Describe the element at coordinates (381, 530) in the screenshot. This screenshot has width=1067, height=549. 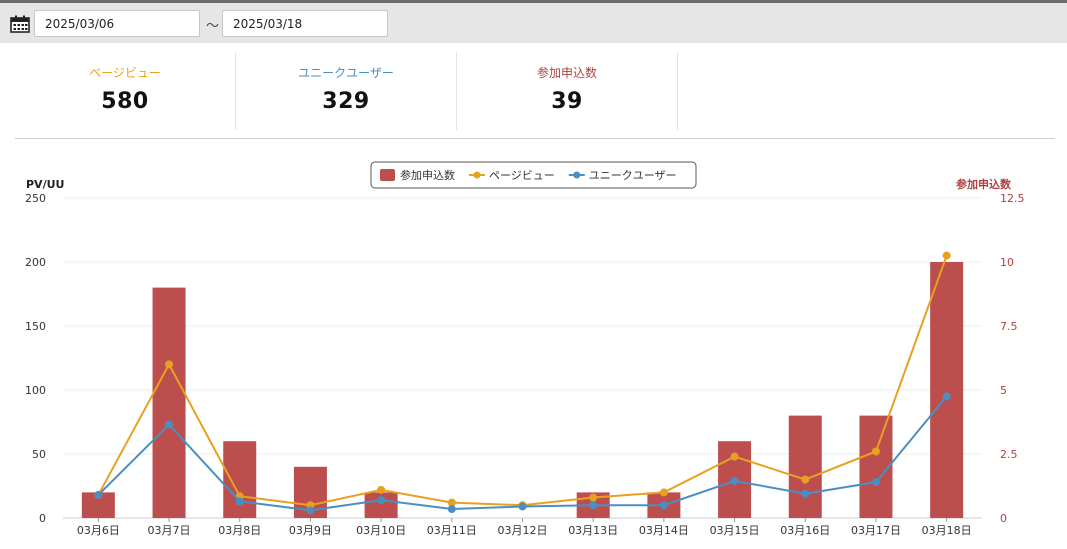
I see `x-tick-label: 03月10日` at that location.